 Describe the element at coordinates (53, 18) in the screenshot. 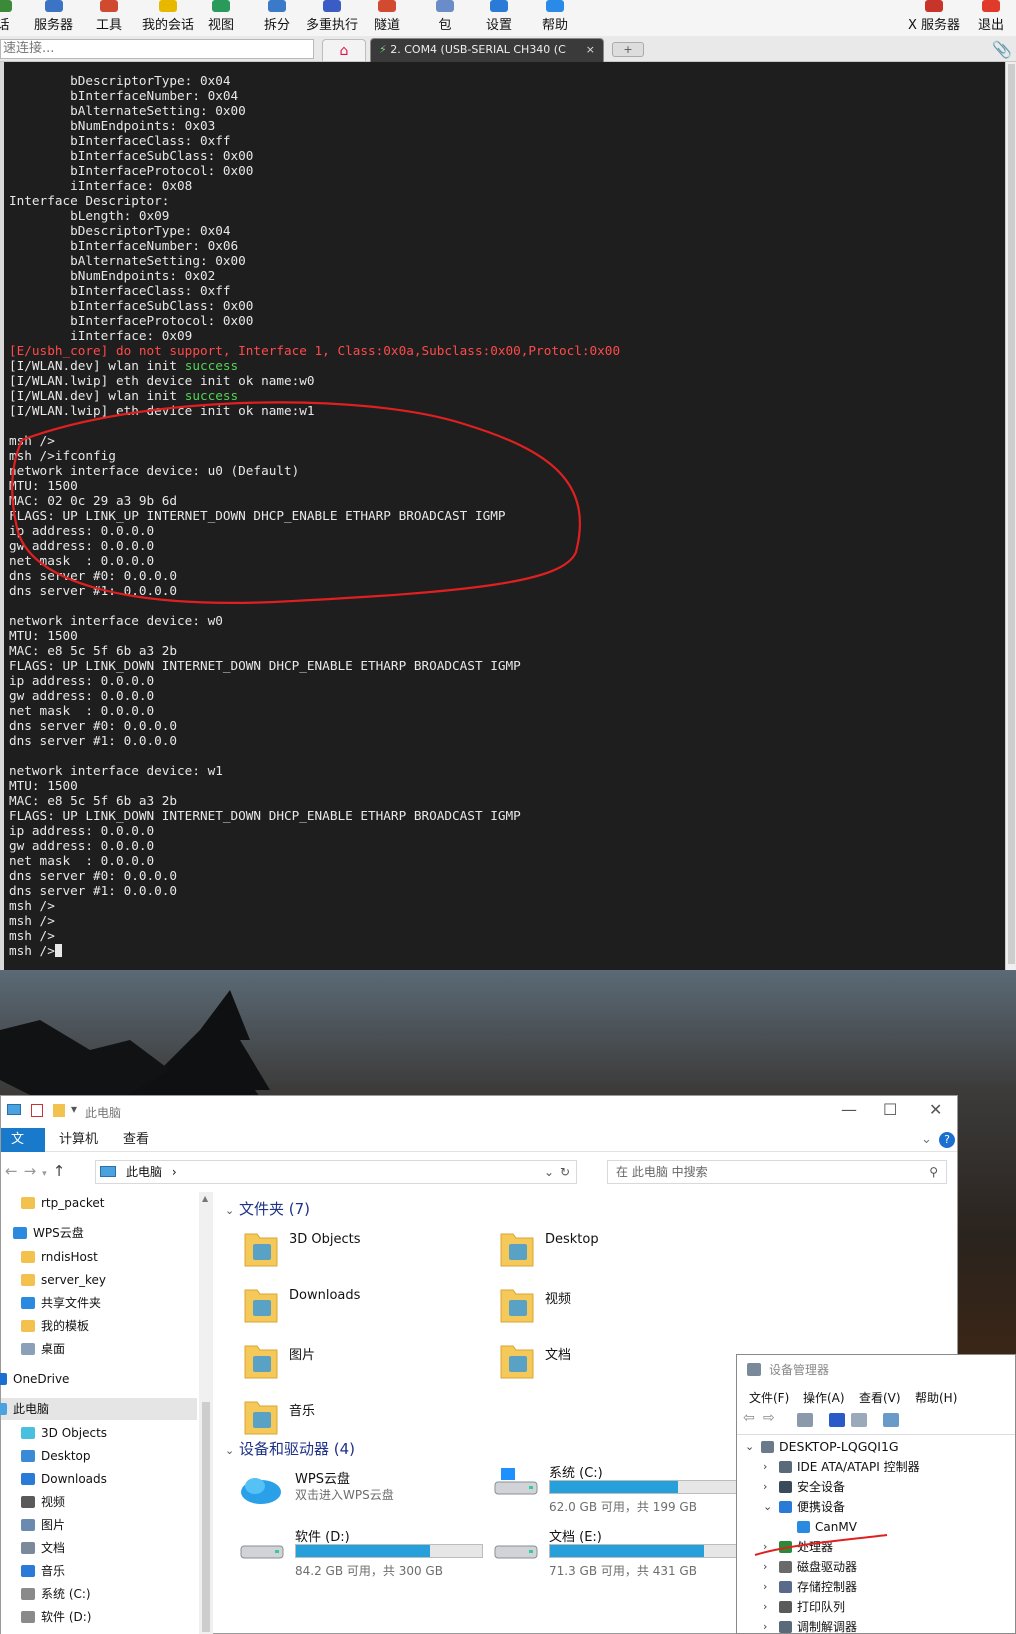

I see `toolbar-button-1: 服务器` at that location.